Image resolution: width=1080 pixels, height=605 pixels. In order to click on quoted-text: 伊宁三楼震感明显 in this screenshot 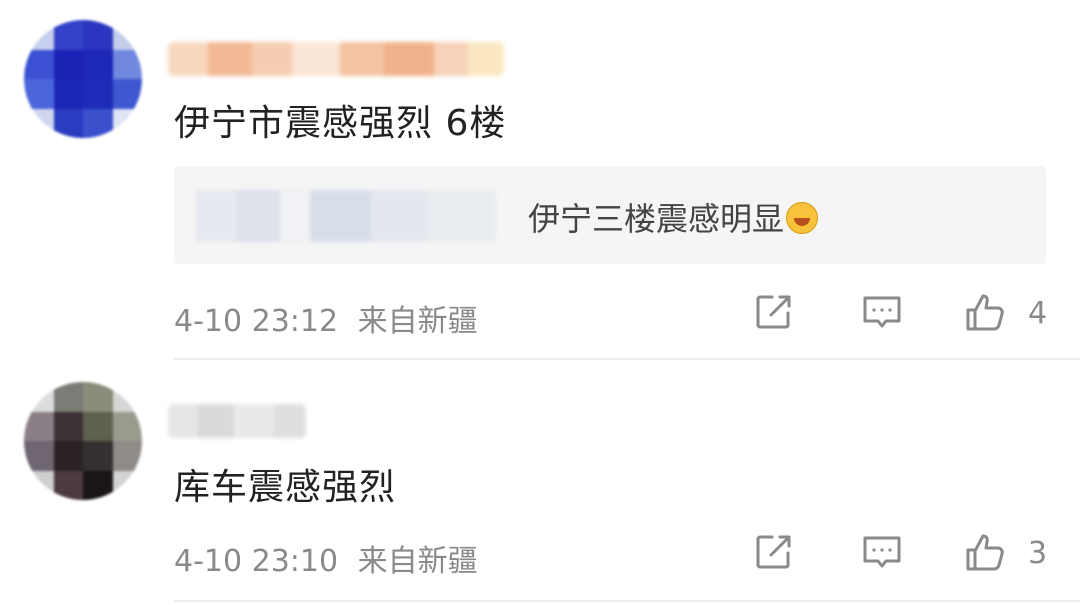, I will do `click(673, 217)`.